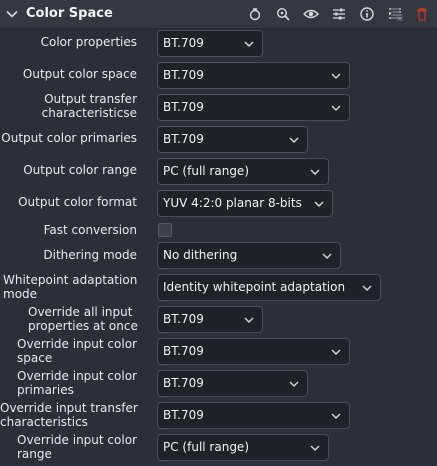 The height and width of the screenshot is (466, 437). I want to click on label-output-color-primaries: Output color primaries, so click(69, 138).